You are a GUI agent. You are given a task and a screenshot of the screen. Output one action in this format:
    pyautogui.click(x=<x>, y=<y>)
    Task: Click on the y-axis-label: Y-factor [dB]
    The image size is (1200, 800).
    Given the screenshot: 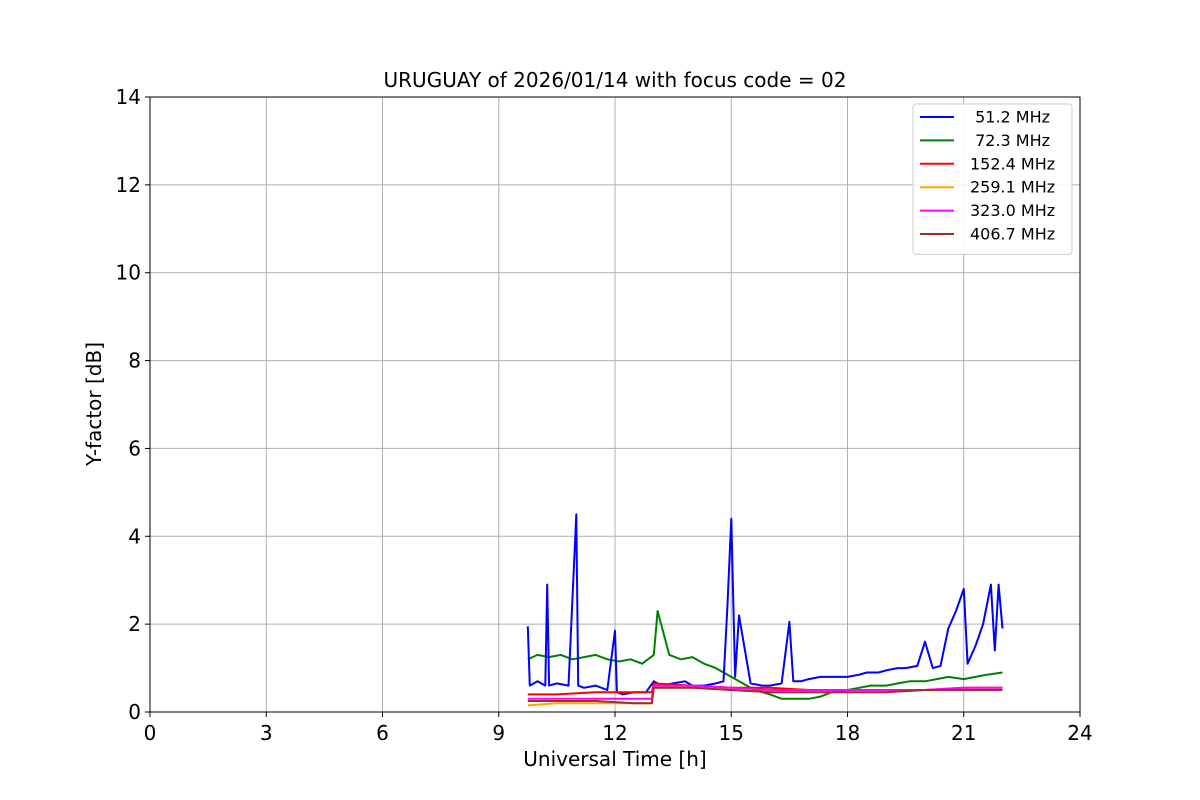 What is the action you would take?
    pyautogui.click(x=94, y=404)
    